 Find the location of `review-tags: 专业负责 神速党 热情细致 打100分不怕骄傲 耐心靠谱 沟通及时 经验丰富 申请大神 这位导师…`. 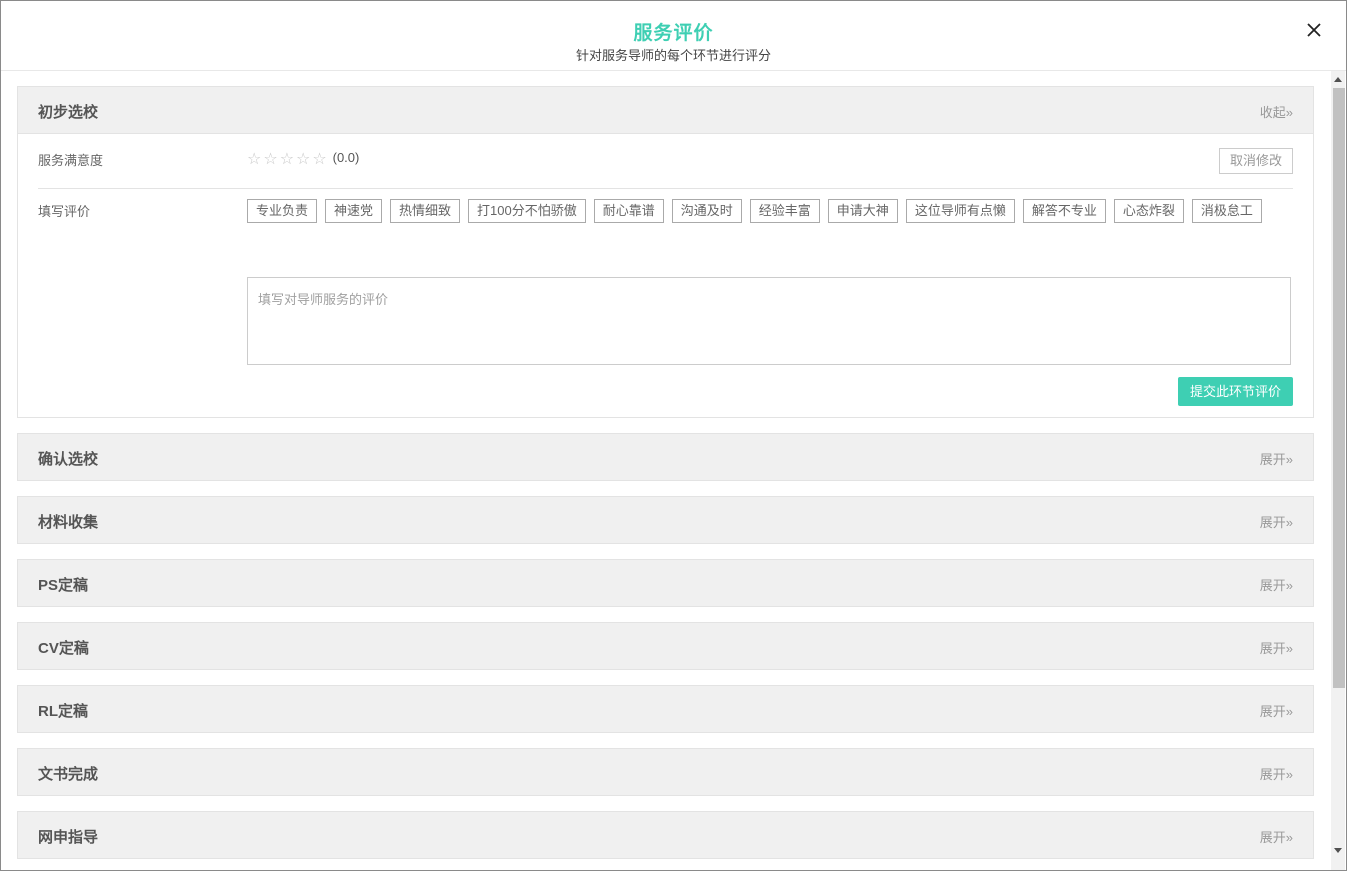

review-tags: 专业负责 神速党 热情细致 打100分不怕骄傲 耐心靠谱 沟通及时 经验丰富 申请大神 这位导师… is located at coordinates (762, 216).